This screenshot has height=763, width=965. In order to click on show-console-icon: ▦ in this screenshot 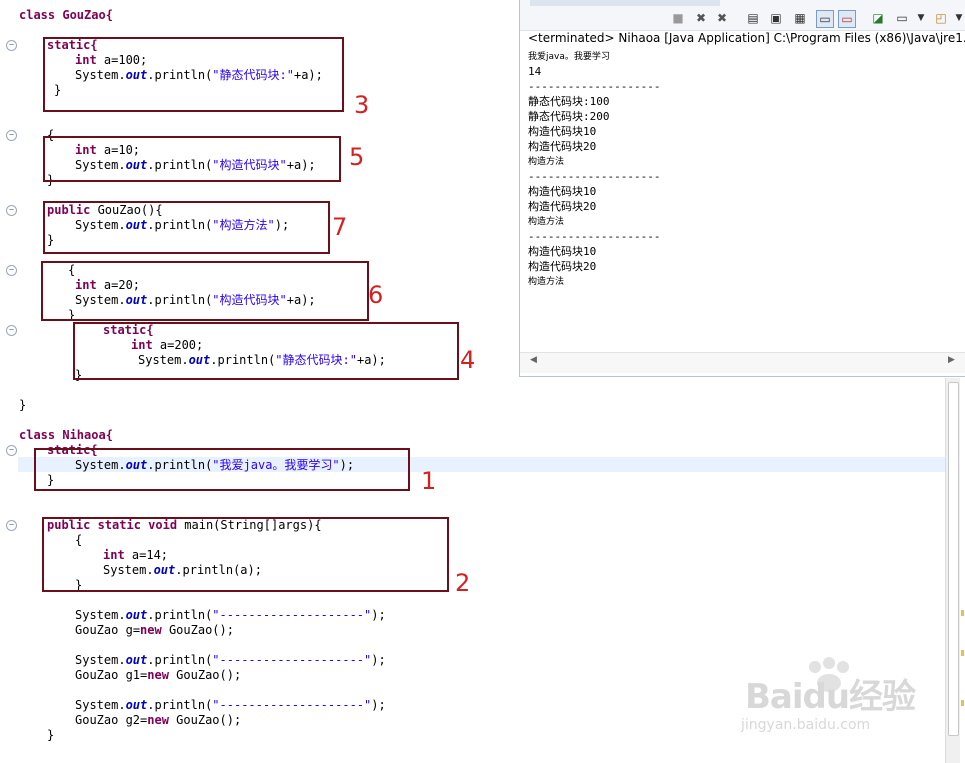, I will do `click(800, 18)`.